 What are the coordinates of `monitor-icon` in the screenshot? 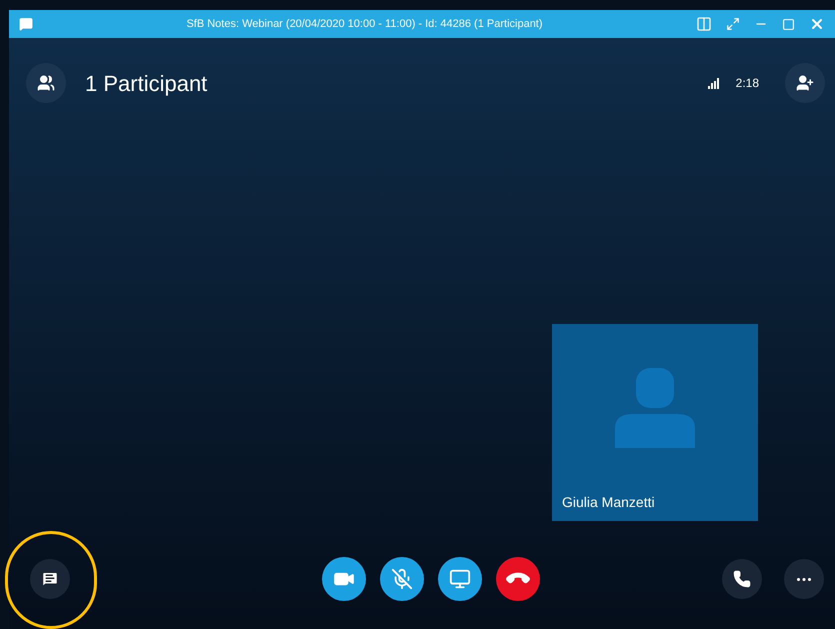 It's located at (460, 579).